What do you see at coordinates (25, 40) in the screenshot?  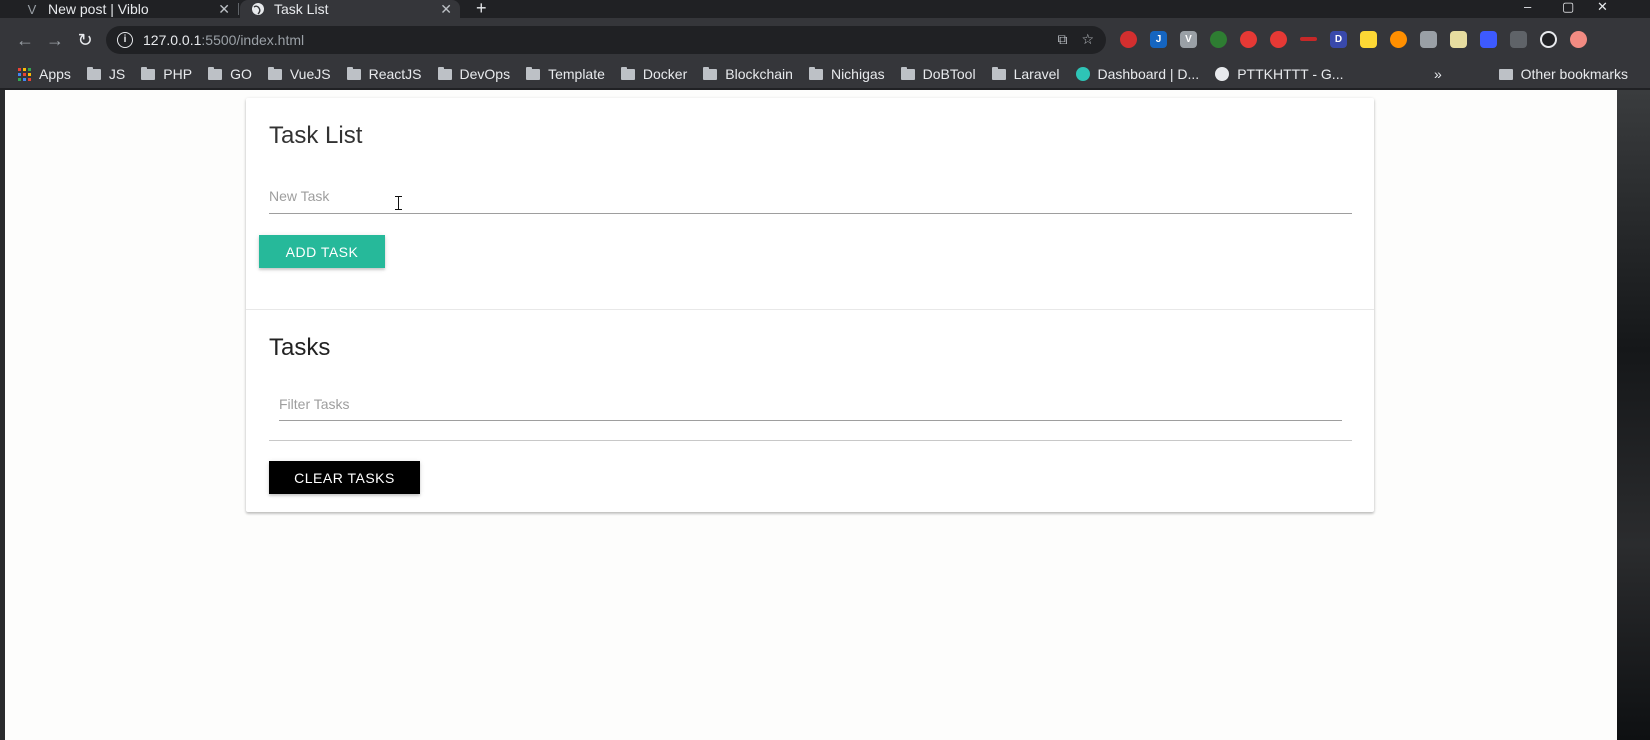 I see `back-button: ←` at bounding box center [25, 40].